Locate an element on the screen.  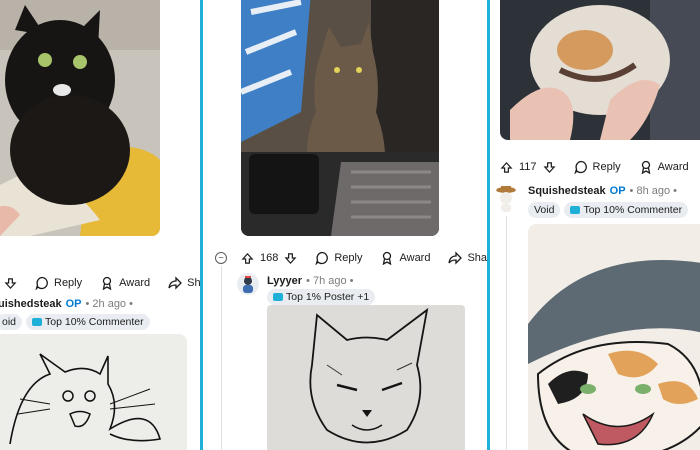
vote-control: 117 is located at coordinates (528, 167).